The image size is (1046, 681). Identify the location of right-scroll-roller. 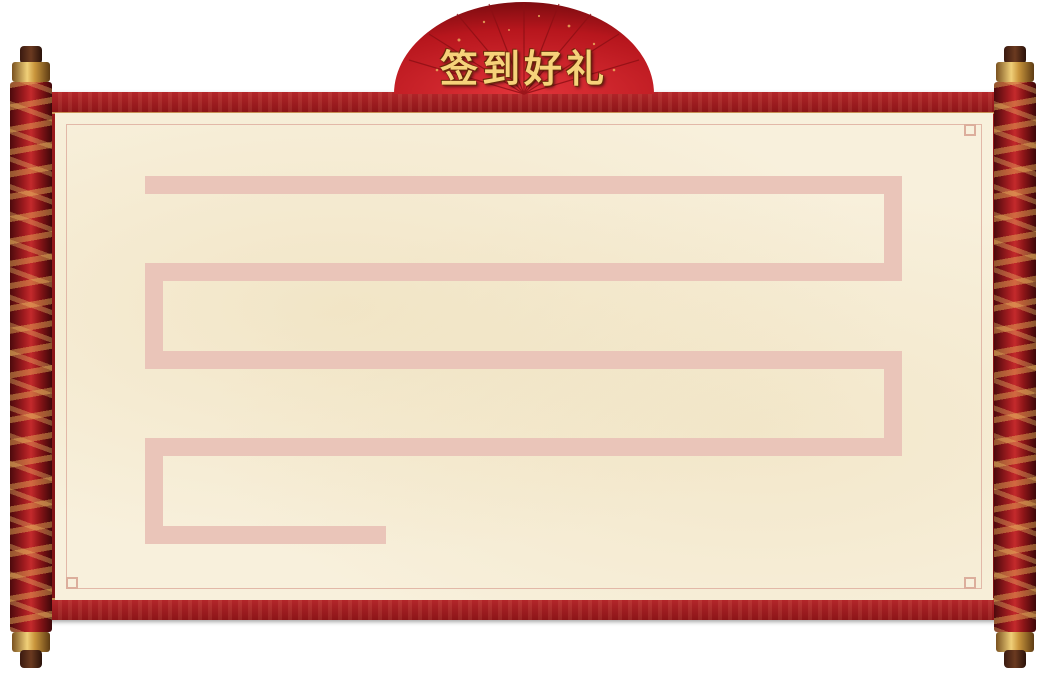
(1015, 357).